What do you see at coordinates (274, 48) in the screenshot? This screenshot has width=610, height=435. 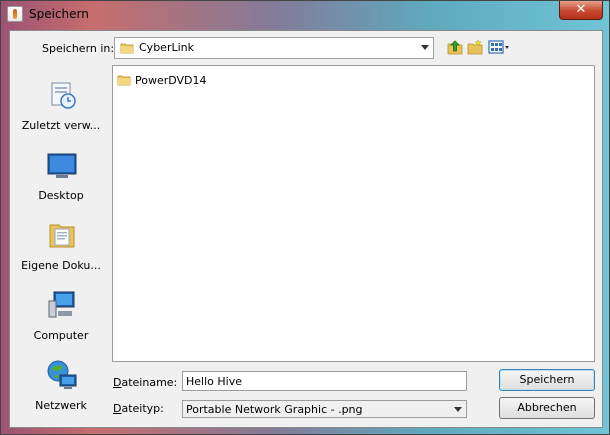 I see `save-in-combo: CyberLink` at bounding box center [274, 48].